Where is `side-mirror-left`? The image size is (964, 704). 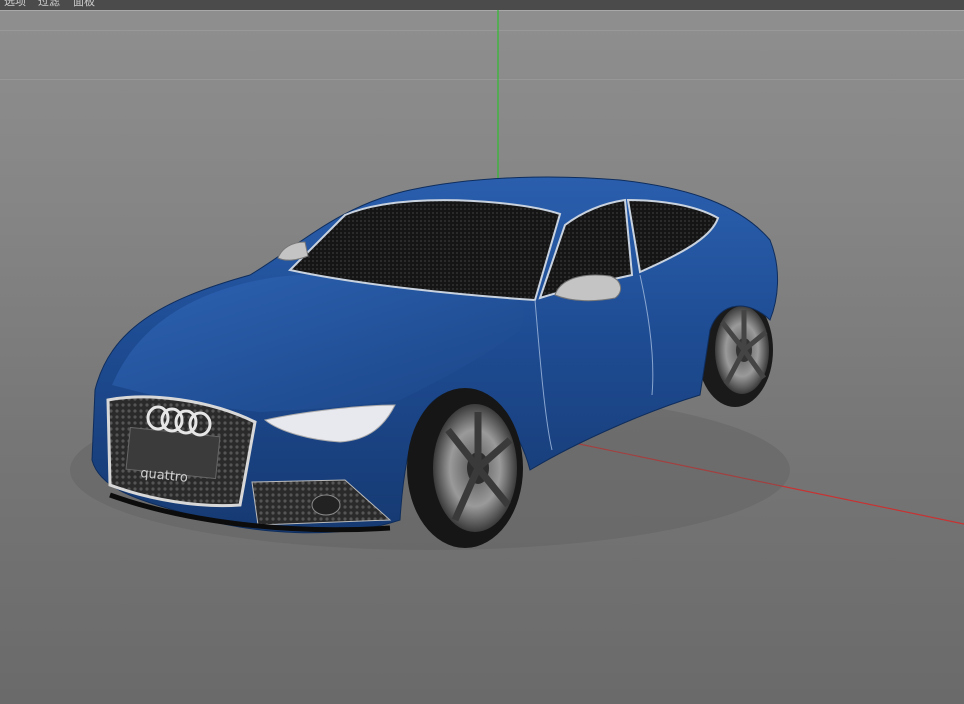 side-mirror-left is located at coordinates (293, 251).